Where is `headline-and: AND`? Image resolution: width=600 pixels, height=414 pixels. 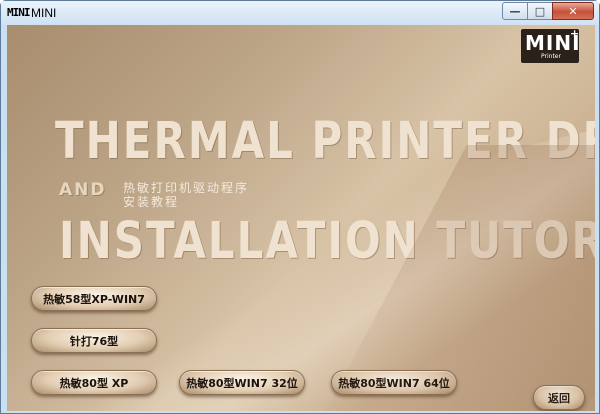
headline-and: AND is located at coordinates (83, 190).